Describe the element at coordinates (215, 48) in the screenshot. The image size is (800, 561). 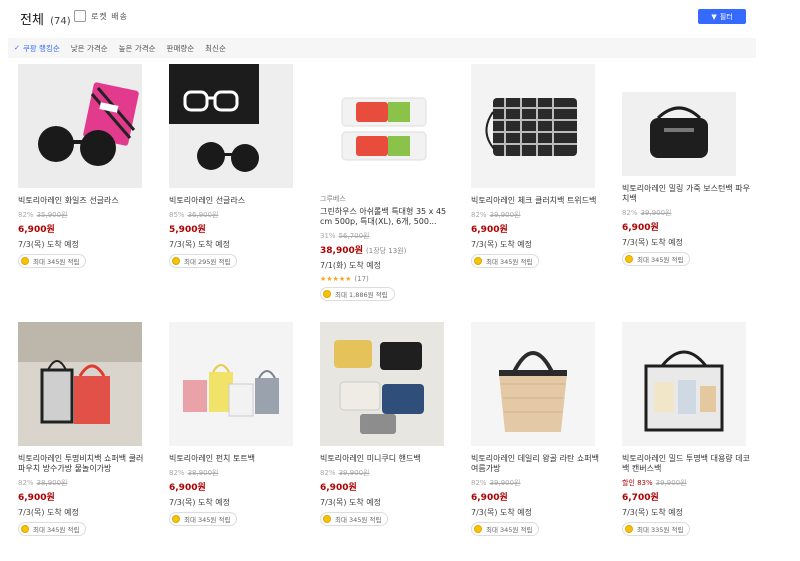
I see `sort-option-newest: 최신순` at that location.